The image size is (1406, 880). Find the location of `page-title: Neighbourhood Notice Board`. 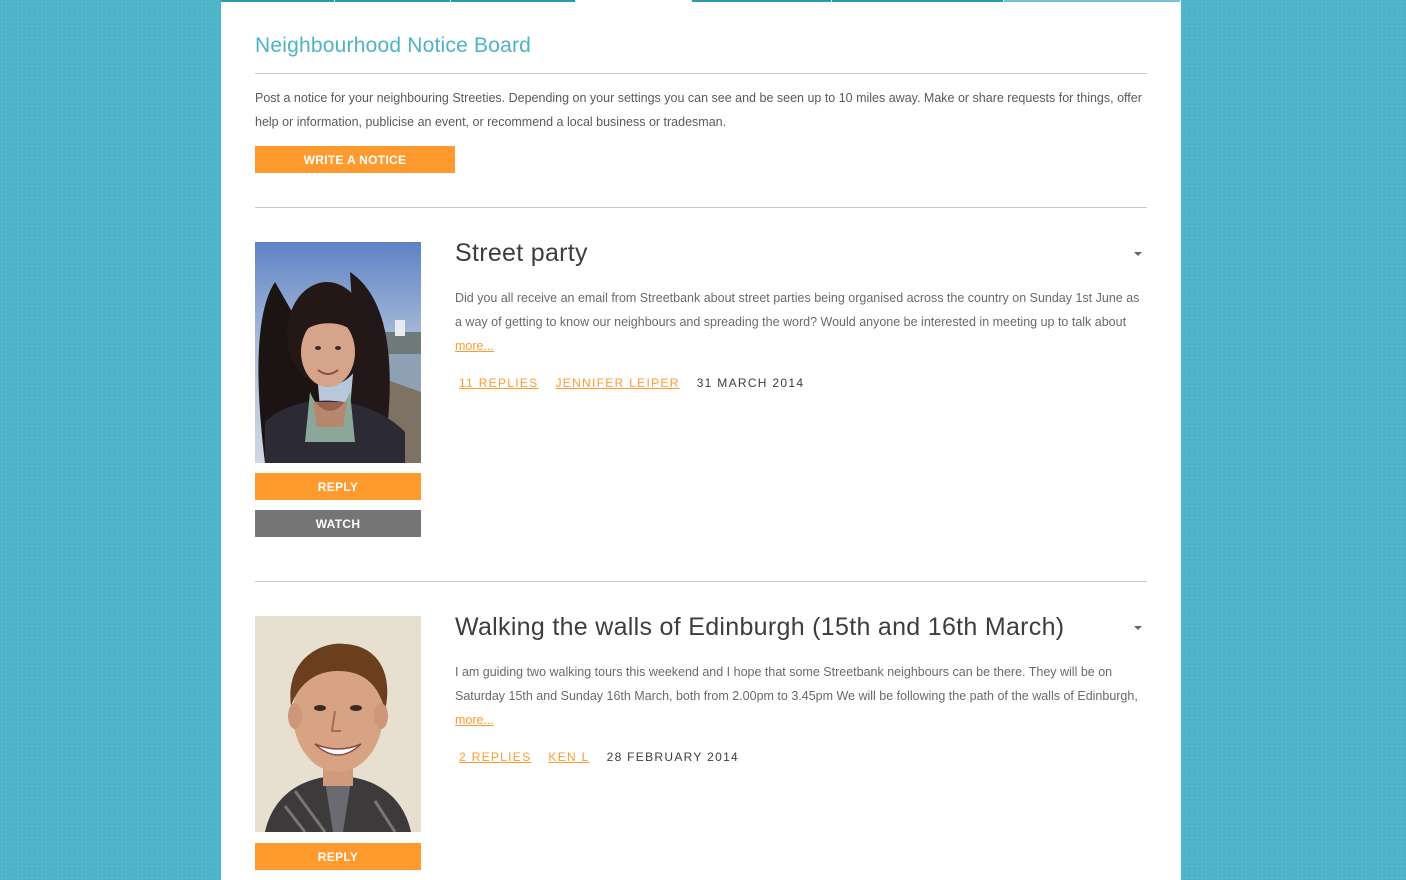

page-title: Neighbourhood Notice Board is located at coordinates (393, 45).